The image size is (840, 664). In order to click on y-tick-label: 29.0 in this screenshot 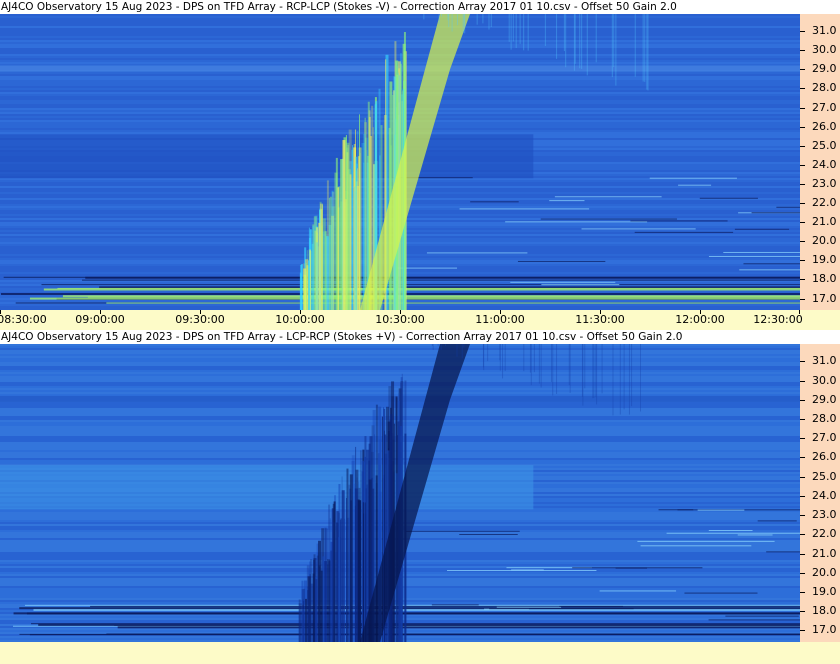, I will do `click(824, 399)`.